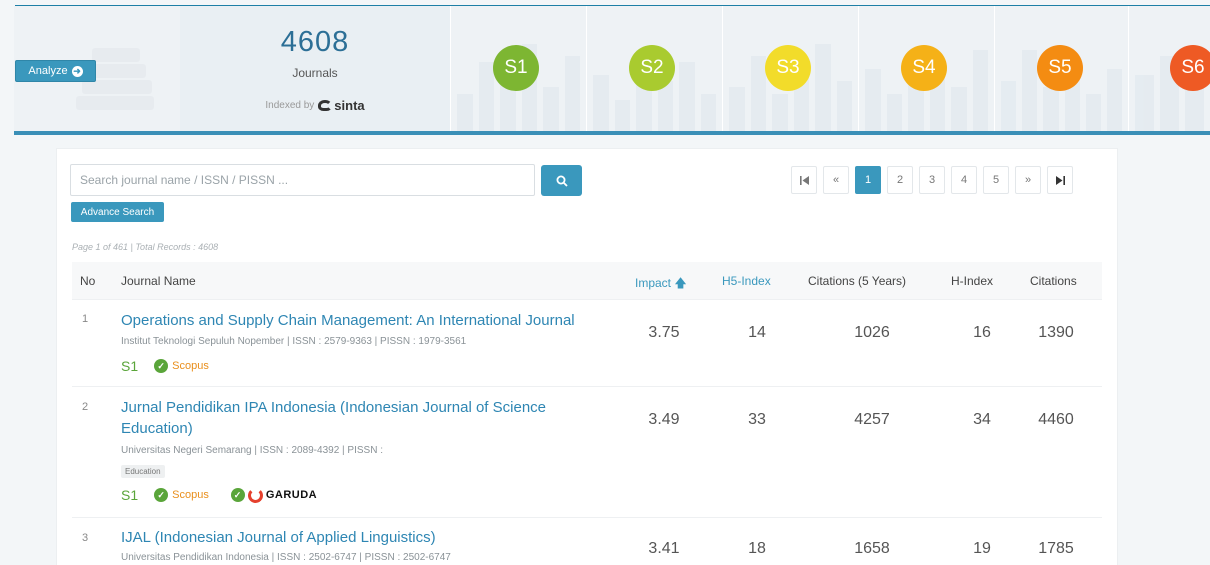 The image size is (1210, 565). What do you see at coordinates (290, 105) in the screenshot?
I see `indexed-by-label: Indexed by` at bounding box center [290, 105].